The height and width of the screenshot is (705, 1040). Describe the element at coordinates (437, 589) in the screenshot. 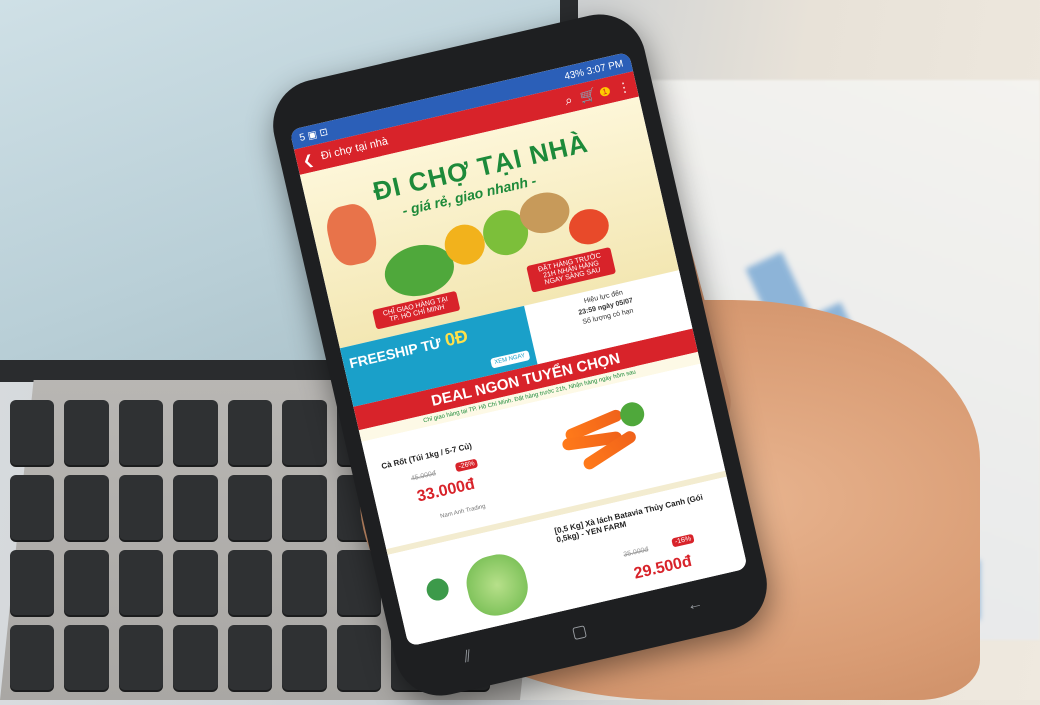

I see `farm-logo-icon` at that location.